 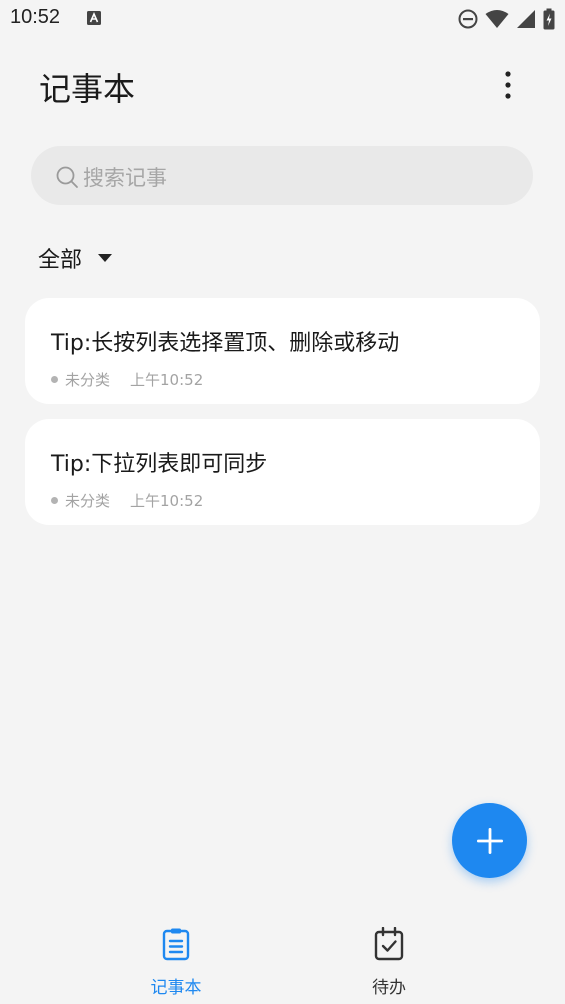 I want to click on category-filter-label: 全部, so click(x=60, y=260).